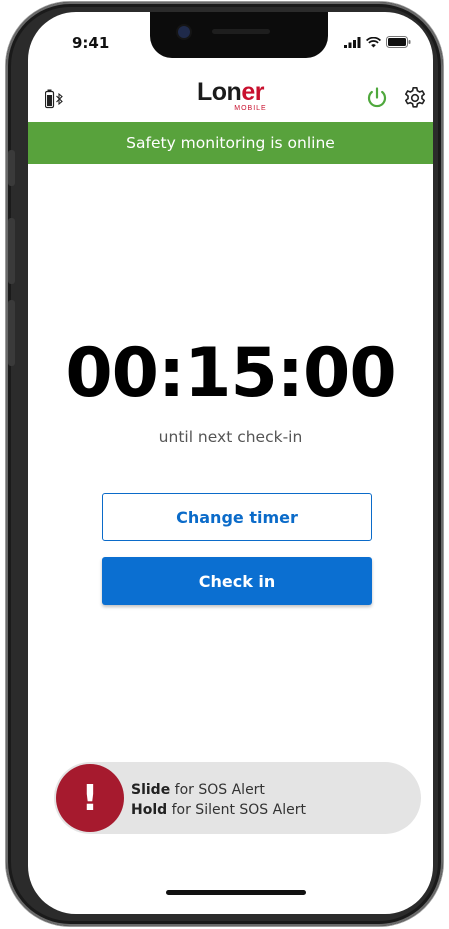  Describe the element at coordinates (398, 42) in the screenshot. I see `battery-icon` at that location.